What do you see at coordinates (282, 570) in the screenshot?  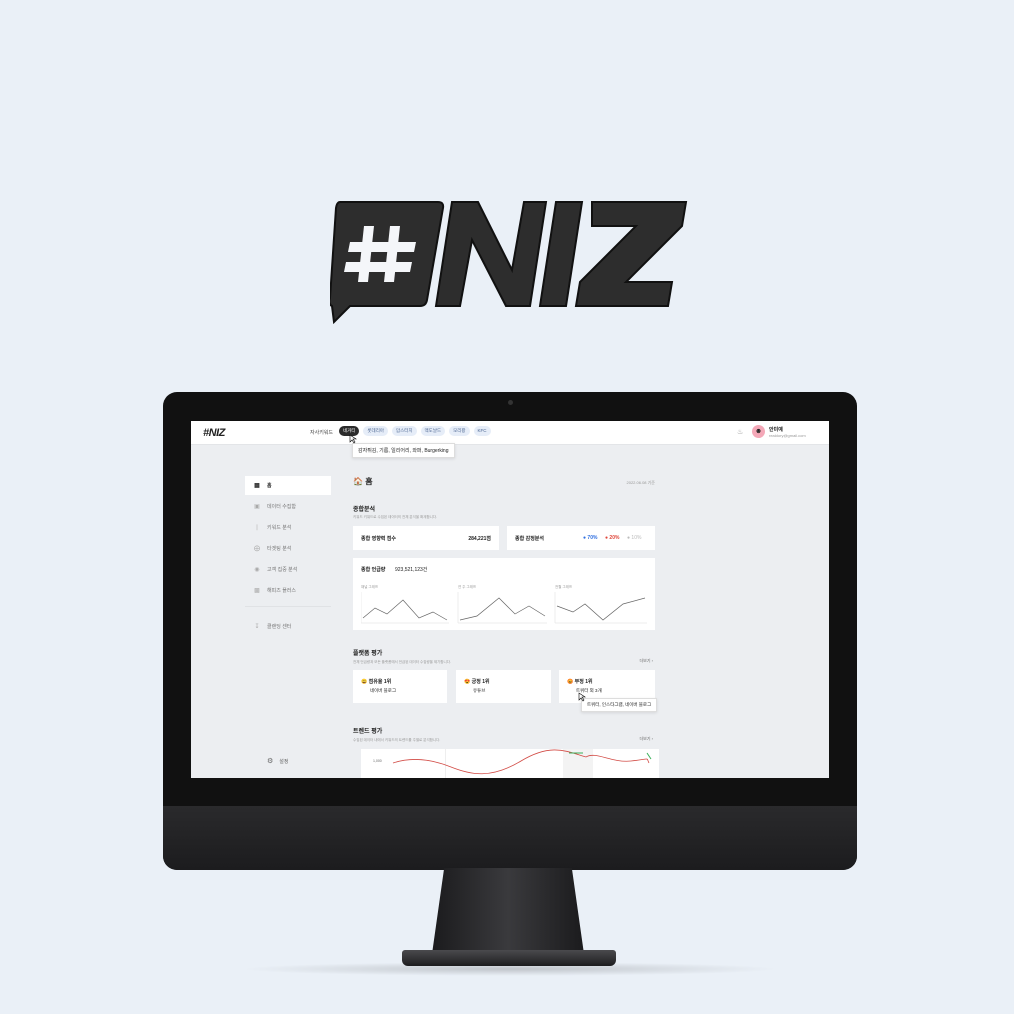 I see `sidebar-item-label: 고객 집중 분석` at bounding box center [282, 570].